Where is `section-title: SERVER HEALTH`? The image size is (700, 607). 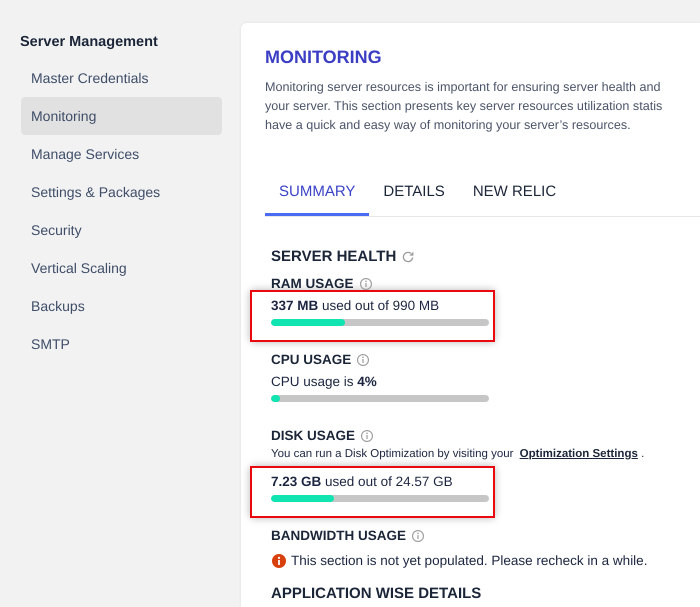 section-title: SERVER HEALTH is located at coordinates (333, 257).